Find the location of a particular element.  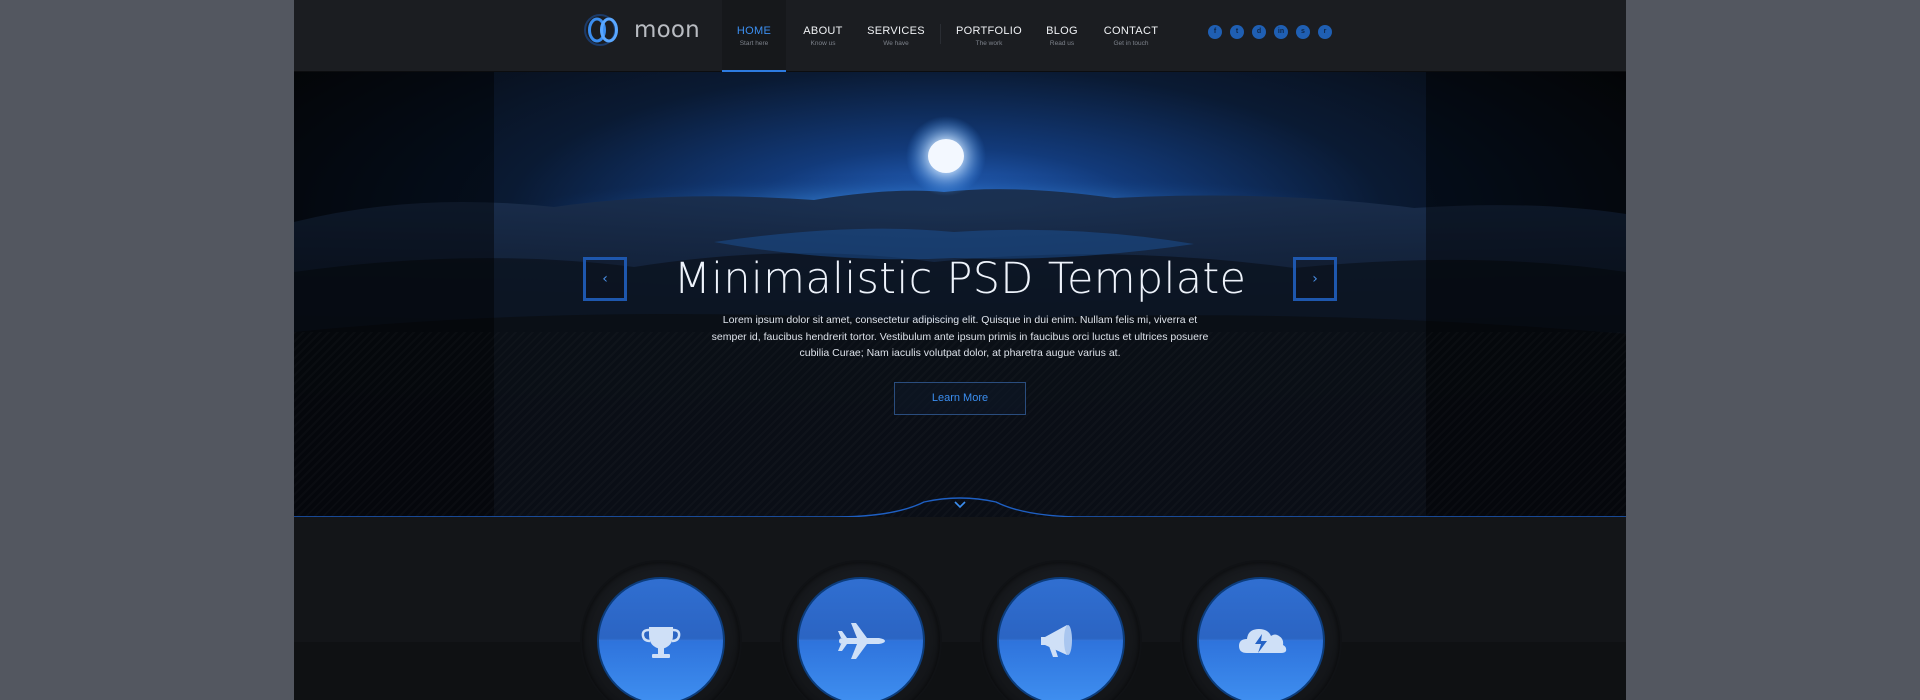

nav-item-contact: CONTACT Get in touch is located at coordinates (1131, 36).